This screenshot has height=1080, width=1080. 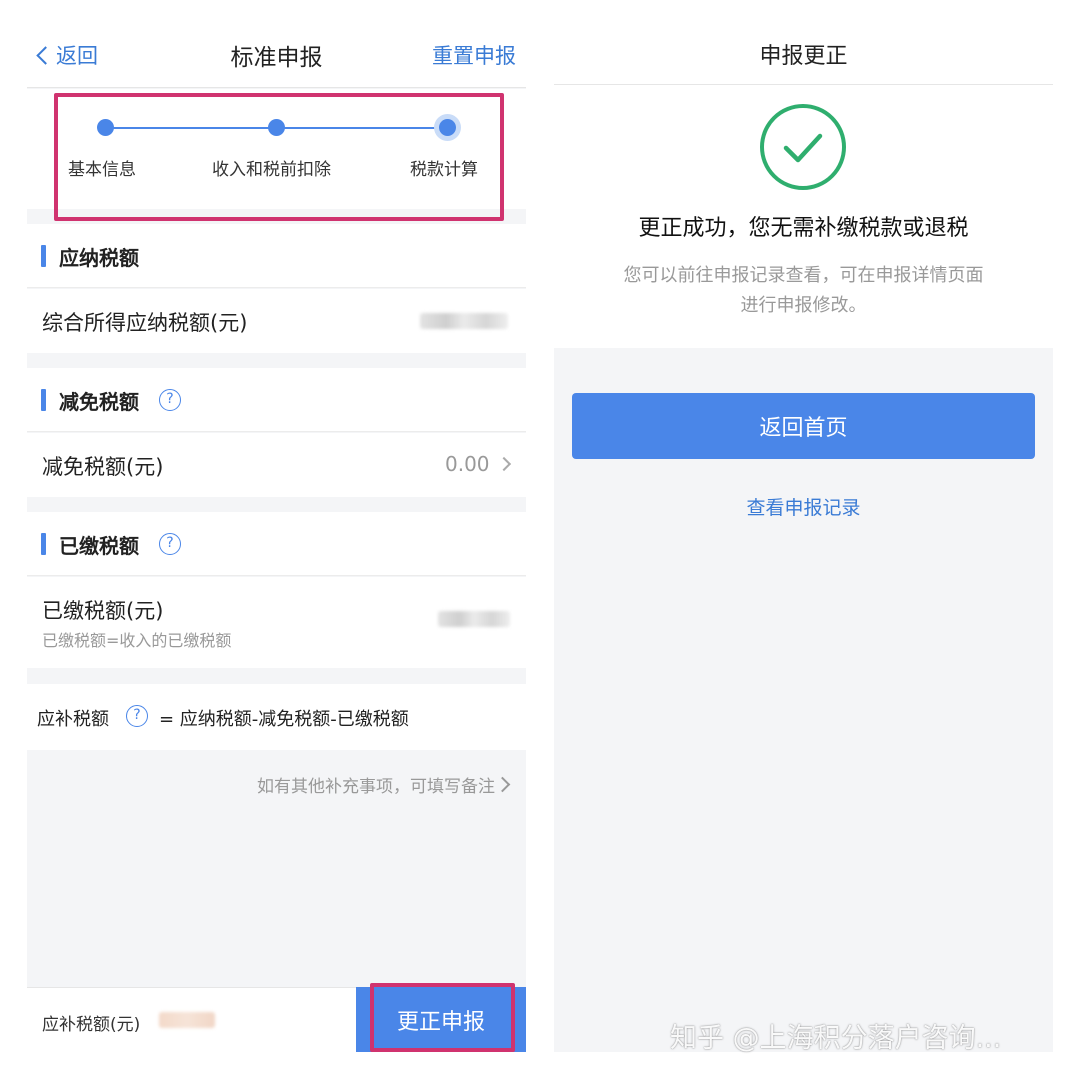 What do you see at coordinates (803, 228) in the screenshot?
I see `success-headline: 更正成功，您无需补缴税款或退税` at bounding box center [803, 228].